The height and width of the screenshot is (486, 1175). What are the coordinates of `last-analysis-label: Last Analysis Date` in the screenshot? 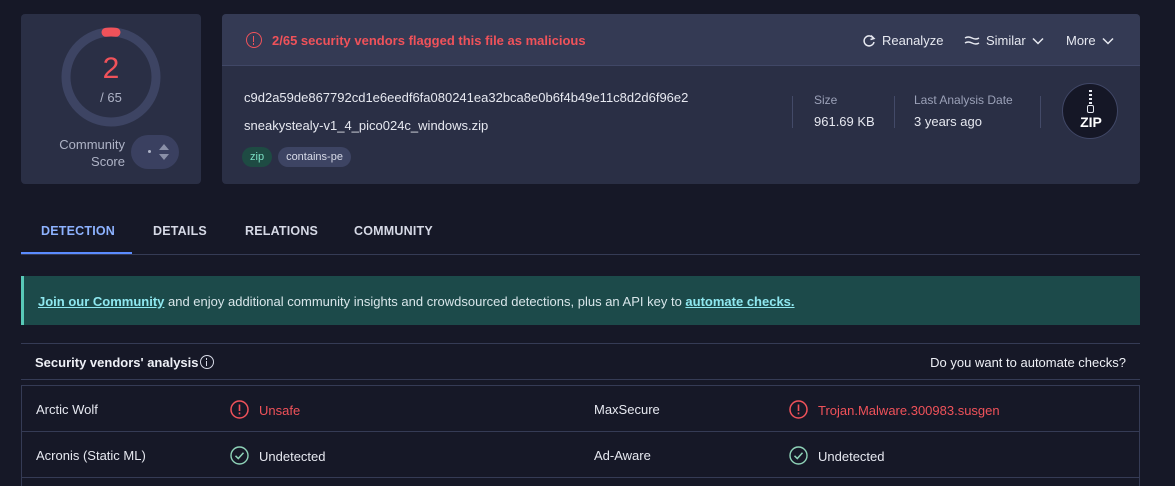 It's located at (963, 100).